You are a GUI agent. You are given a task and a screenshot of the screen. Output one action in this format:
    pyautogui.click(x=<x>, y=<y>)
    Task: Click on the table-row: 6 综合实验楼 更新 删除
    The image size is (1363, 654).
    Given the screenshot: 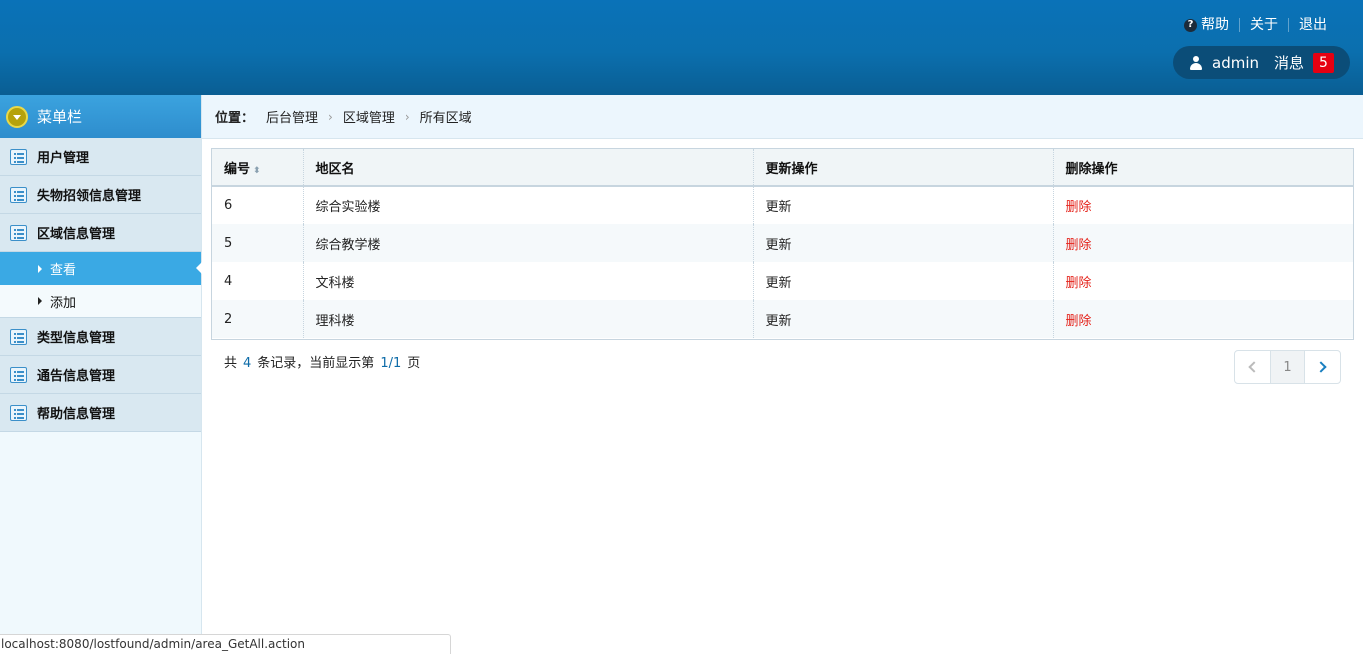 What is the action you would take?
    pyautogui.click(x=782, y=205)
    